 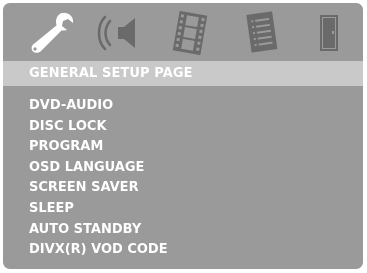 I want to click on tab-exit, so click(x=330, y=33).